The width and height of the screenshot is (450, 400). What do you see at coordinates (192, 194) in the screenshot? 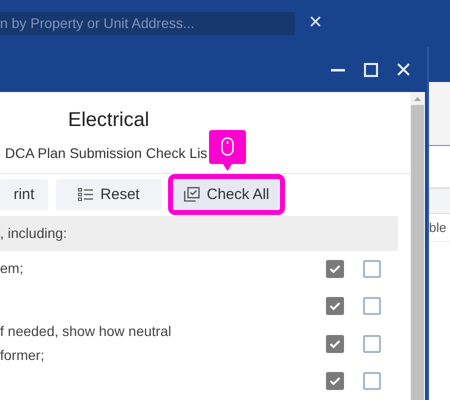
I see `check-all-icon` at bounding box center [192, 194].